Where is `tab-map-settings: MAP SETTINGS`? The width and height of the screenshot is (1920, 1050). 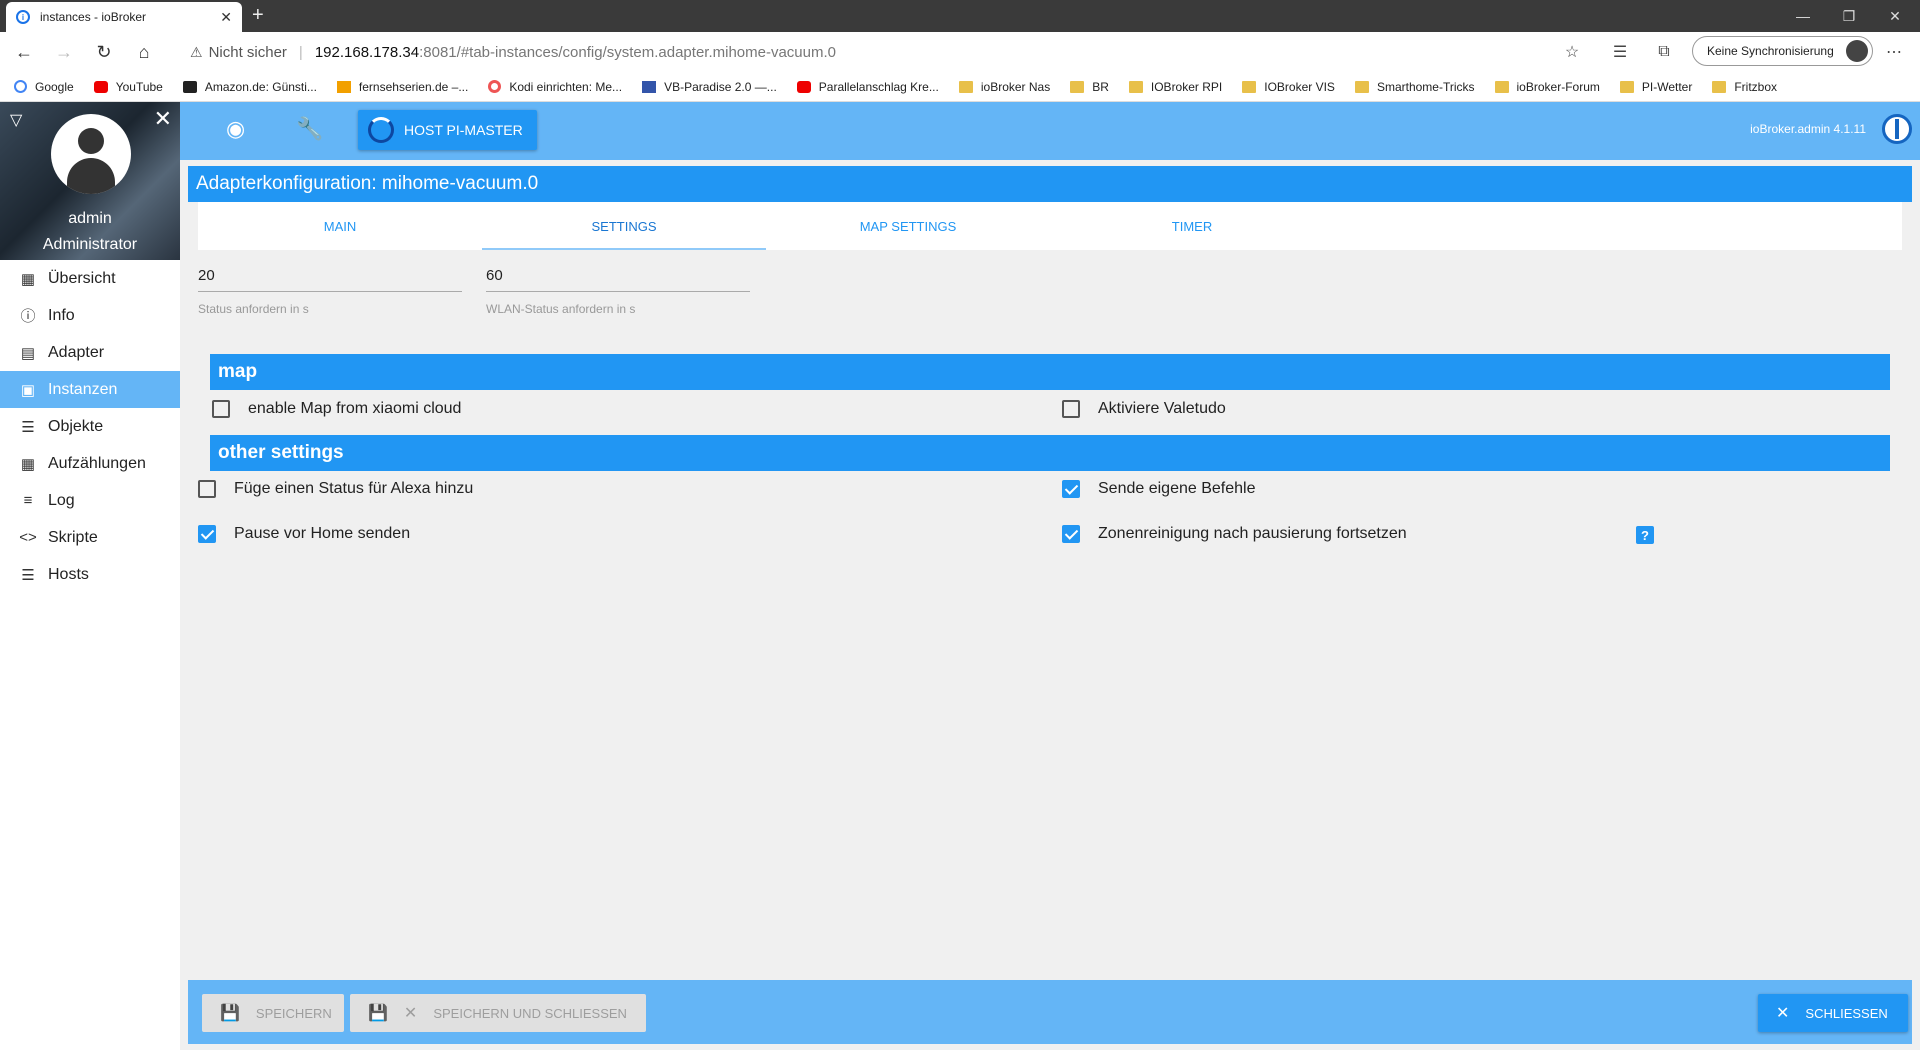 tab-map-settings: MAP SETTINGS is located at coordinates (908, 226).